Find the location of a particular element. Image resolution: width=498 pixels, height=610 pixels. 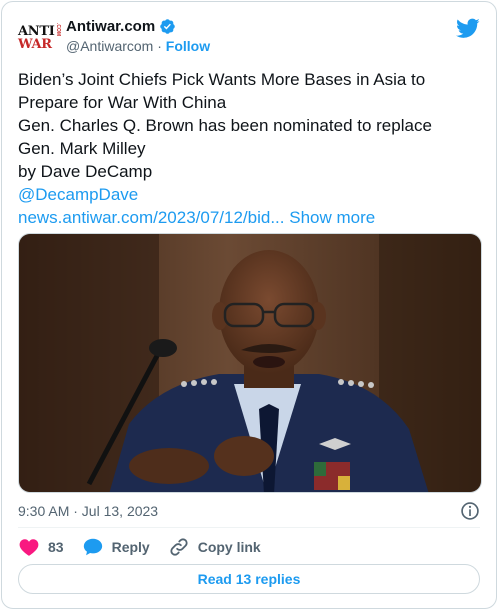

info-icon is located at coordinates (470, 511).